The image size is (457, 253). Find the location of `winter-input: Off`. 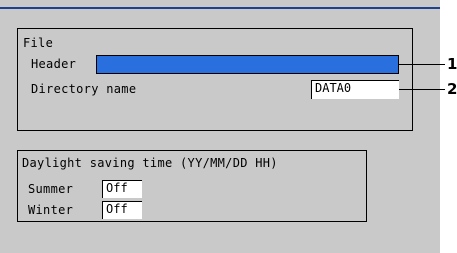

winter-input: Off is located at coordinates (122, 210).